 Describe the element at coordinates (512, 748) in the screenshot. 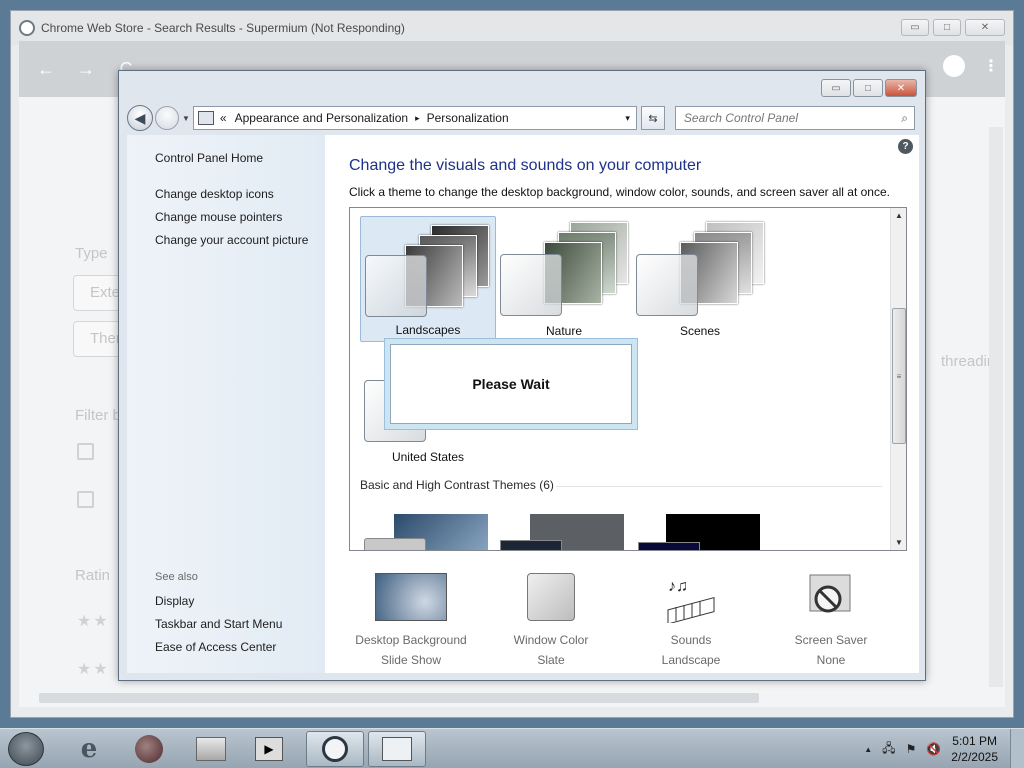

I see `taskbar: e ▶ ▲ 🖧 ⚑ 🔇 5:01 PM 2/2/2025` at that location.